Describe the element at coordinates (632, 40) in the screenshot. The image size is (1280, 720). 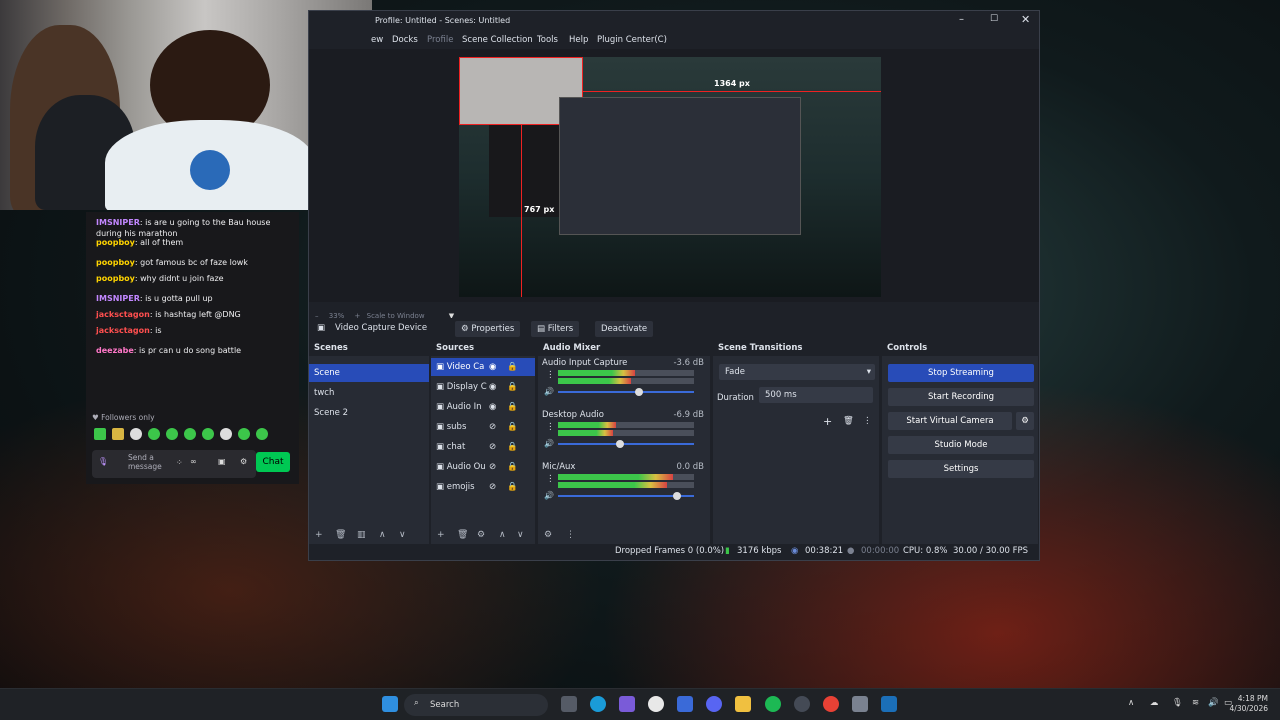
I see `menu-plugin-center: Plugin Center(C)` at that location.